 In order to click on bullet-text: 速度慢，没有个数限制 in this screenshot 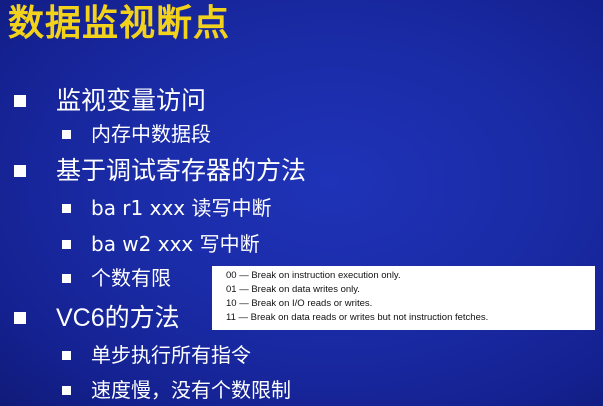, I will do `click(191, 390)`.